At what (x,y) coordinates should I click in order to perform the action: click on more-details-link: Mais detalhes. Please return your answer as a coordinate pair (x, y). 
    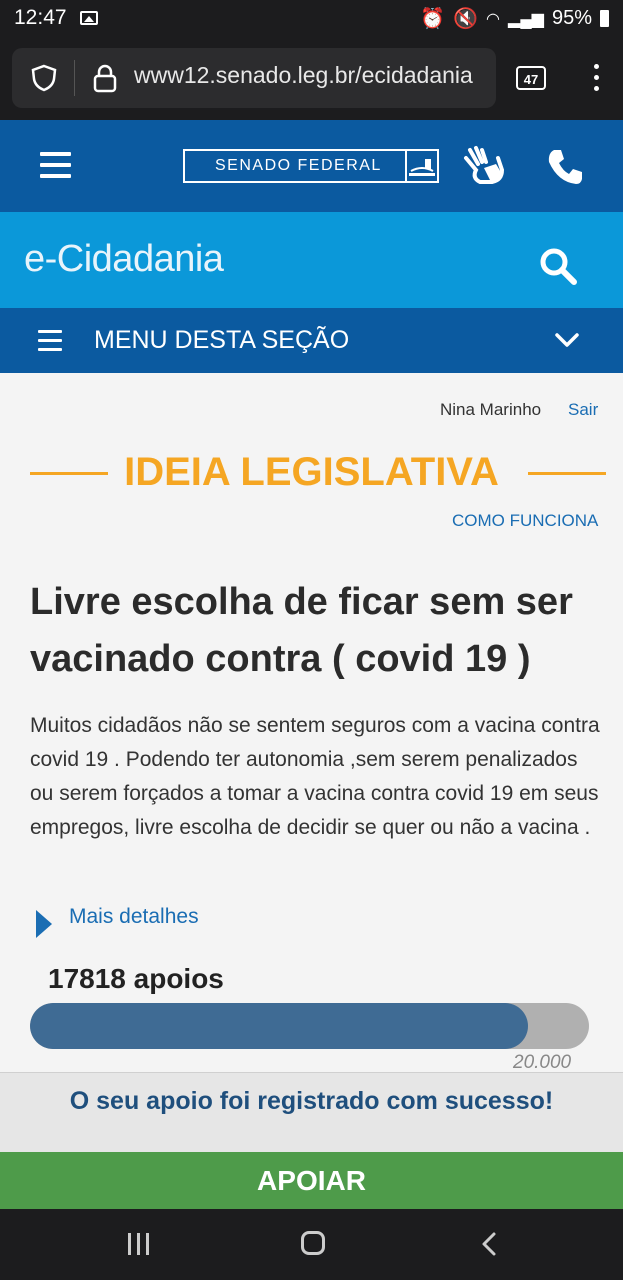
    Looking at the image, I should click on (134, 917).